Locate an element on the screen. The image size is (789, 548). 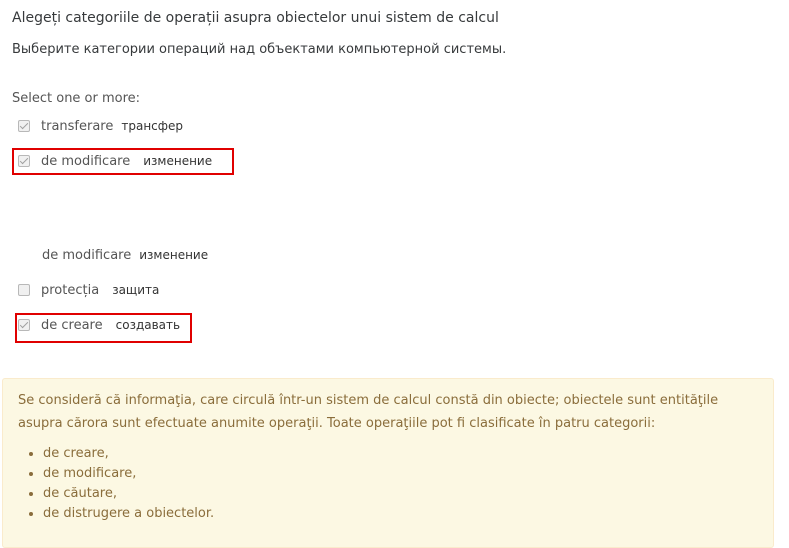
option-de-modificare-duplicate: de modificare изменение is located at coordinates (125, 255).